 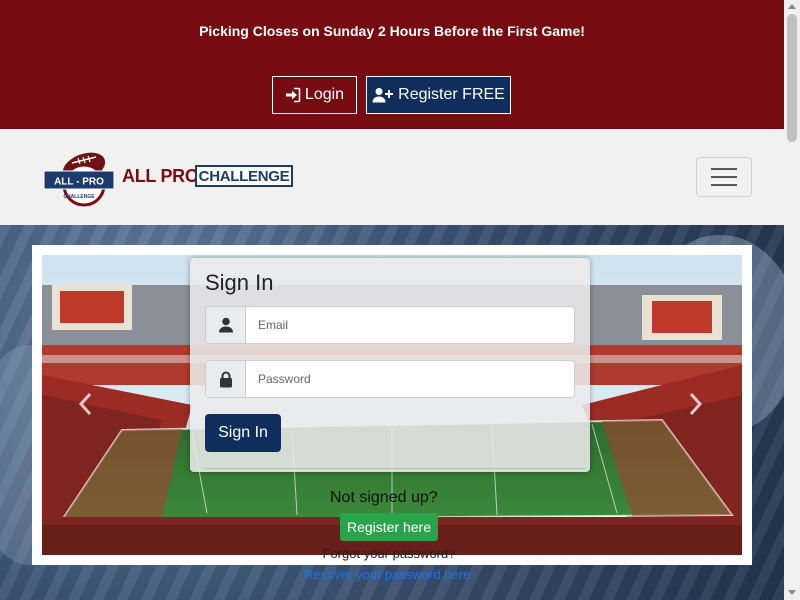 I want to click on password-addon, so click(x=226, y=379).